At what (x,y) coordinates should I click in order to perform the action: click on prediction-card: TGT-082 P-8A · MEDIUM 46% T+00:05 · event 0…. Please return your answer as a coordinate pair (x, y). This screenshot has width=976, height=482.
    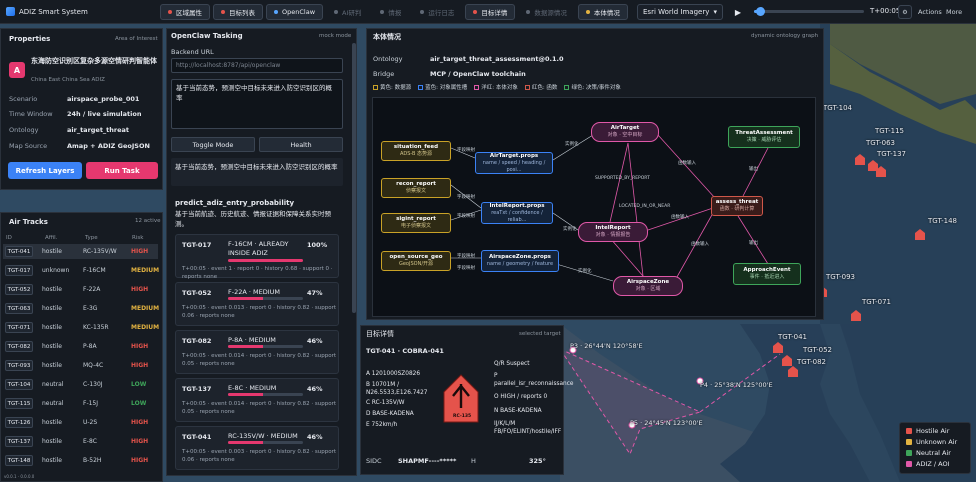
    Looking at the image, I should click on (257, 352).